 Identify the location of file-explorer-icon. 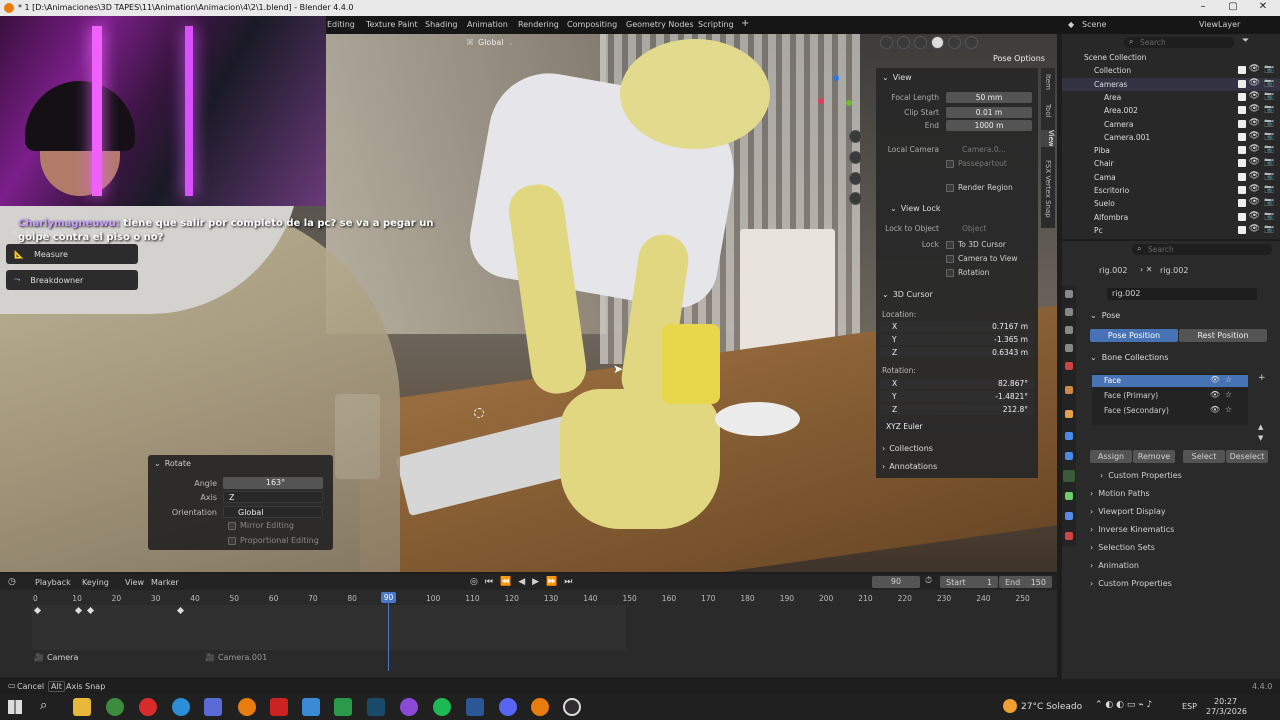
(82, 707).